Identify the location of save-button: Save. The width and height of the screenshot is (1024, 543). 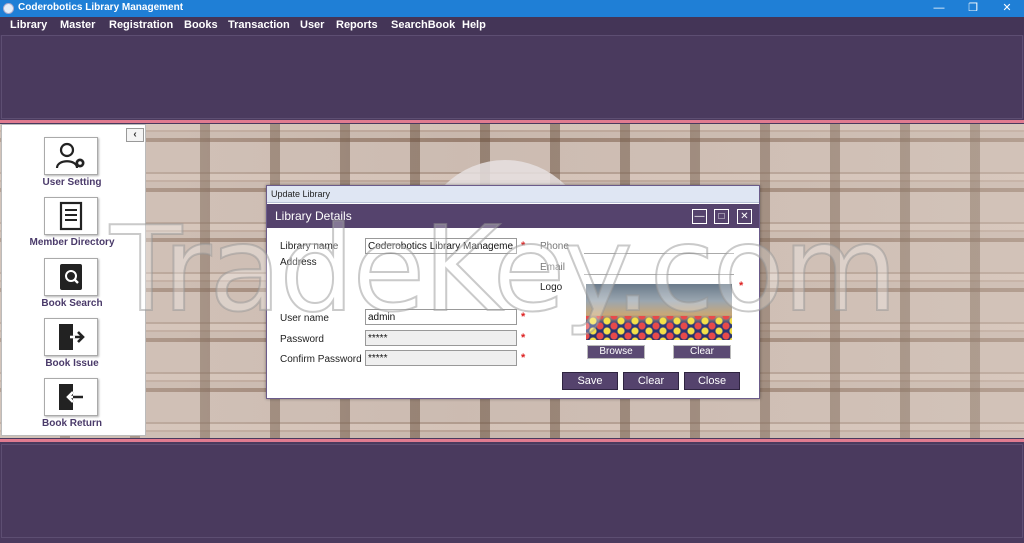
(590, 381).